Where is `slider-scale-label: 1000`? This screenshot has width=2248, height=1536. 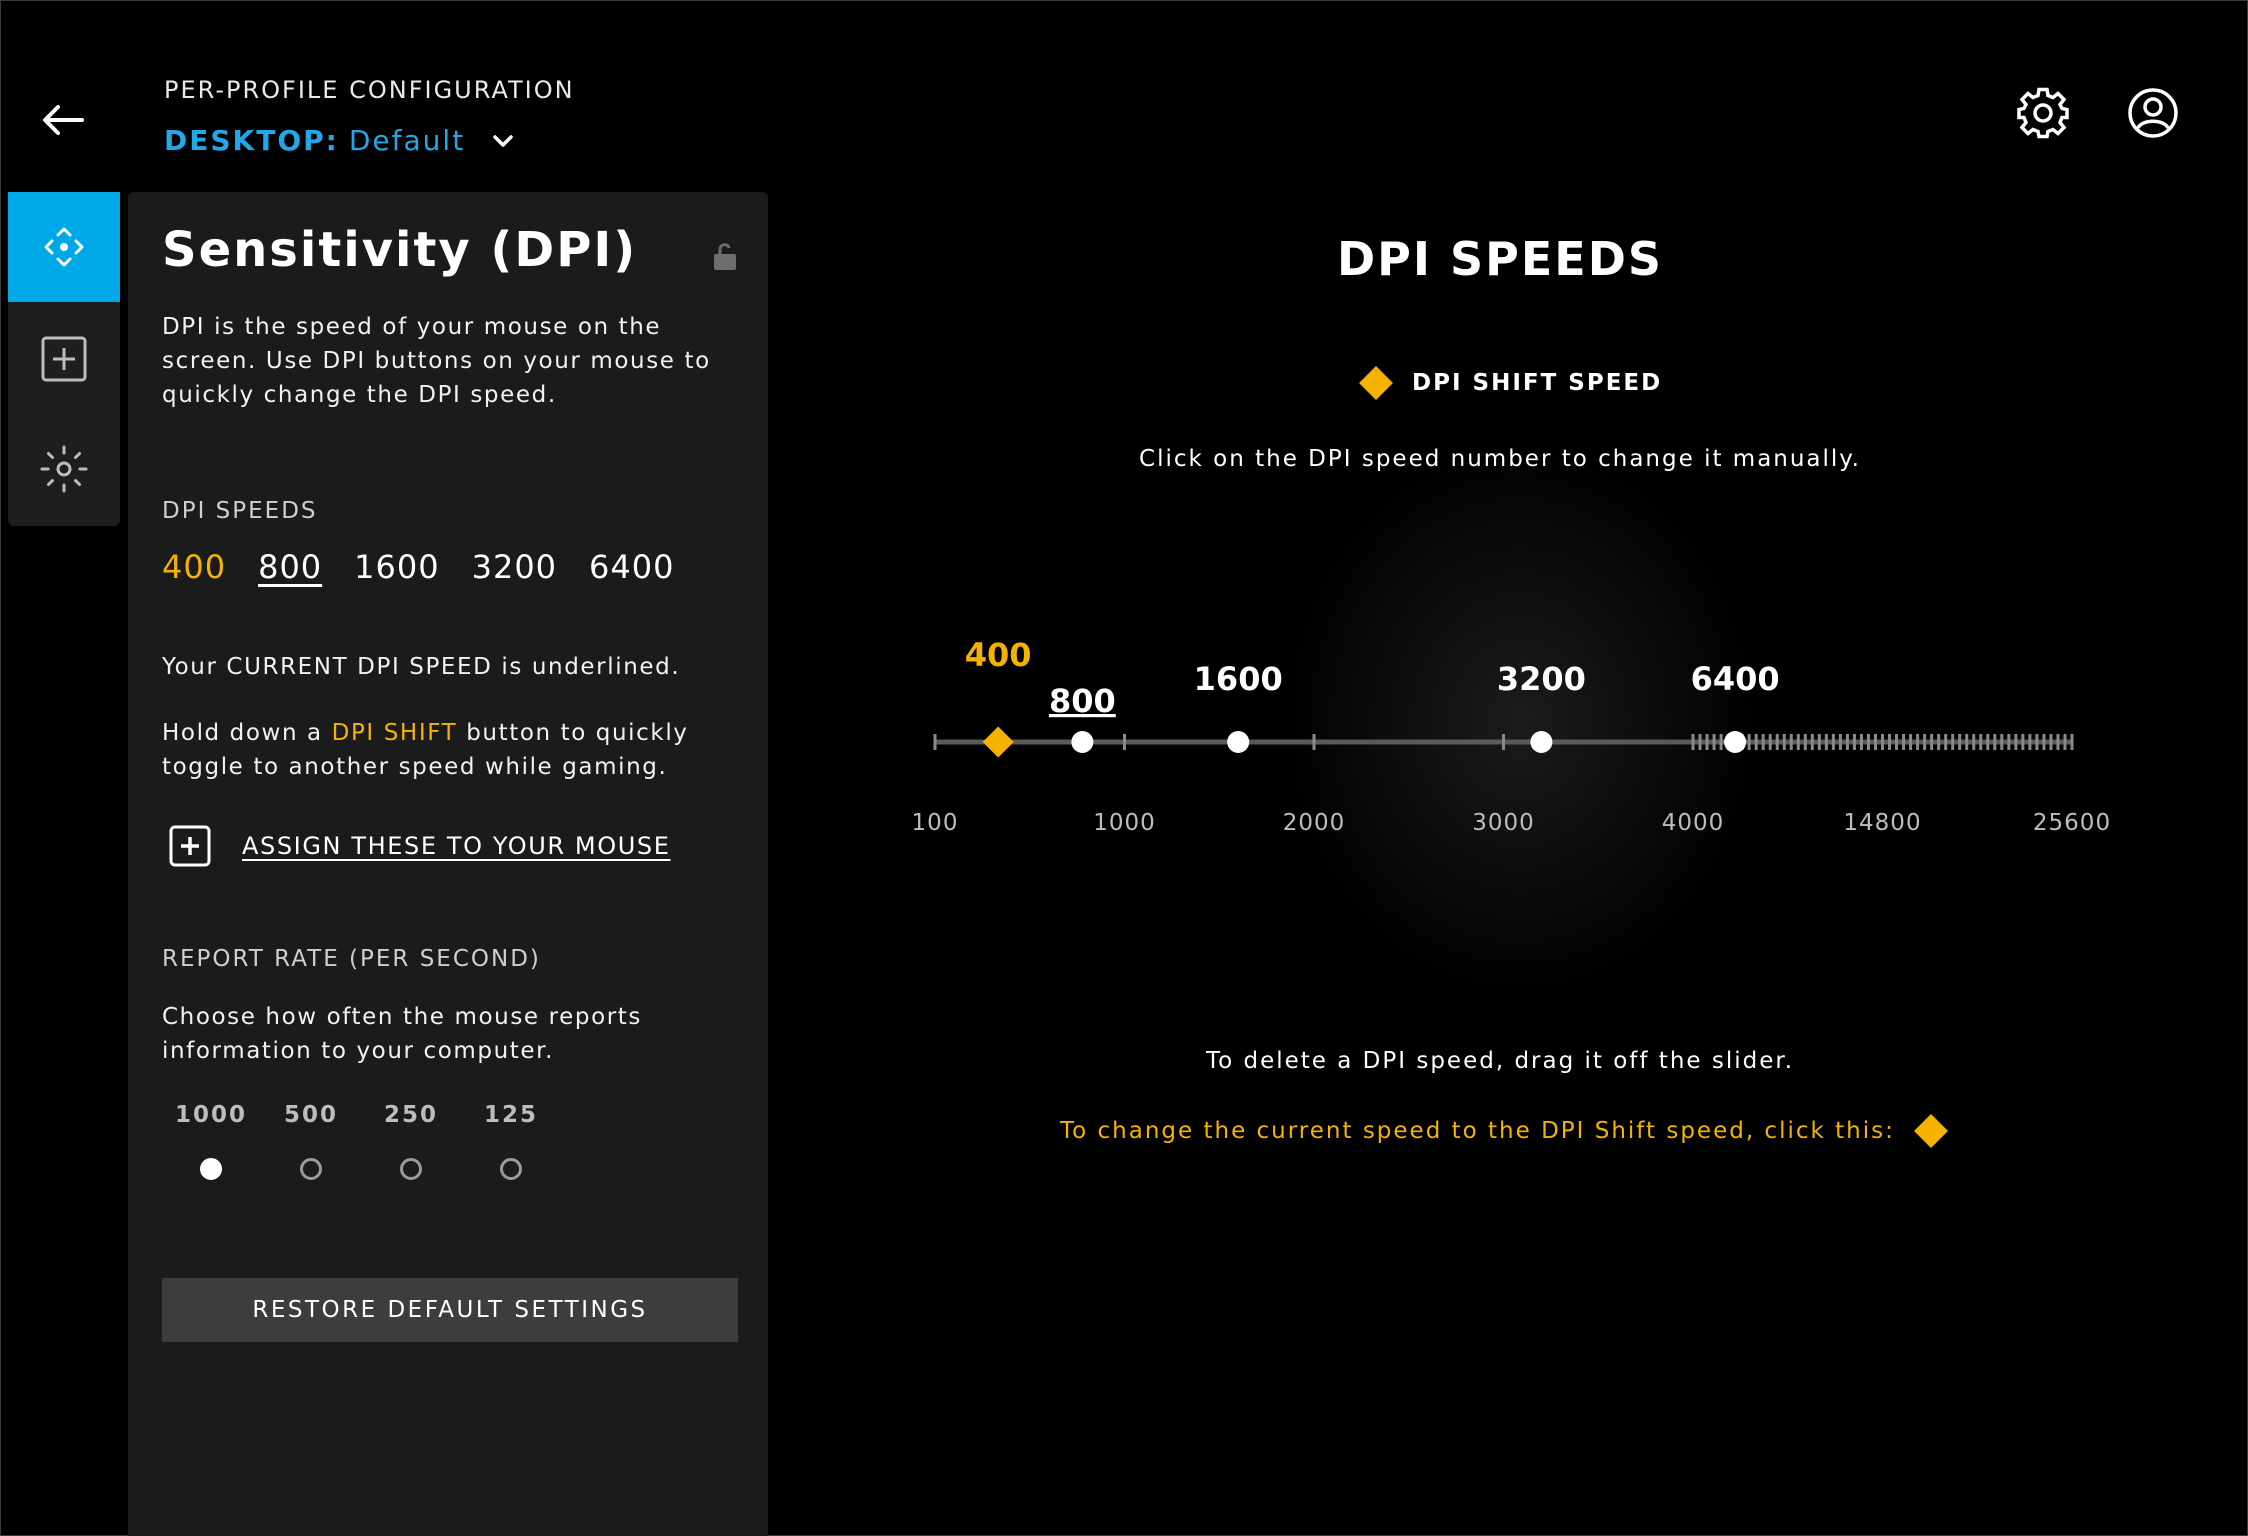
slider-scale-label: 1000 is located at coordinates (1124, 823).